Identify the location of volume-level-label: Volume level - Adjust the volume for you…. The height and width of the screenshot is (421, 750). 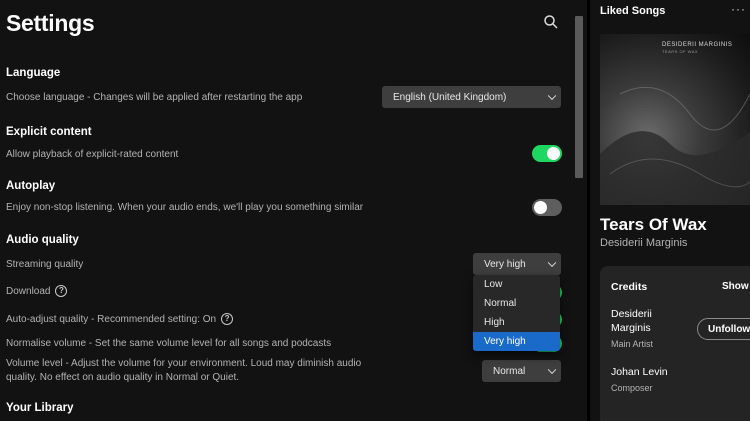
(184, 370).